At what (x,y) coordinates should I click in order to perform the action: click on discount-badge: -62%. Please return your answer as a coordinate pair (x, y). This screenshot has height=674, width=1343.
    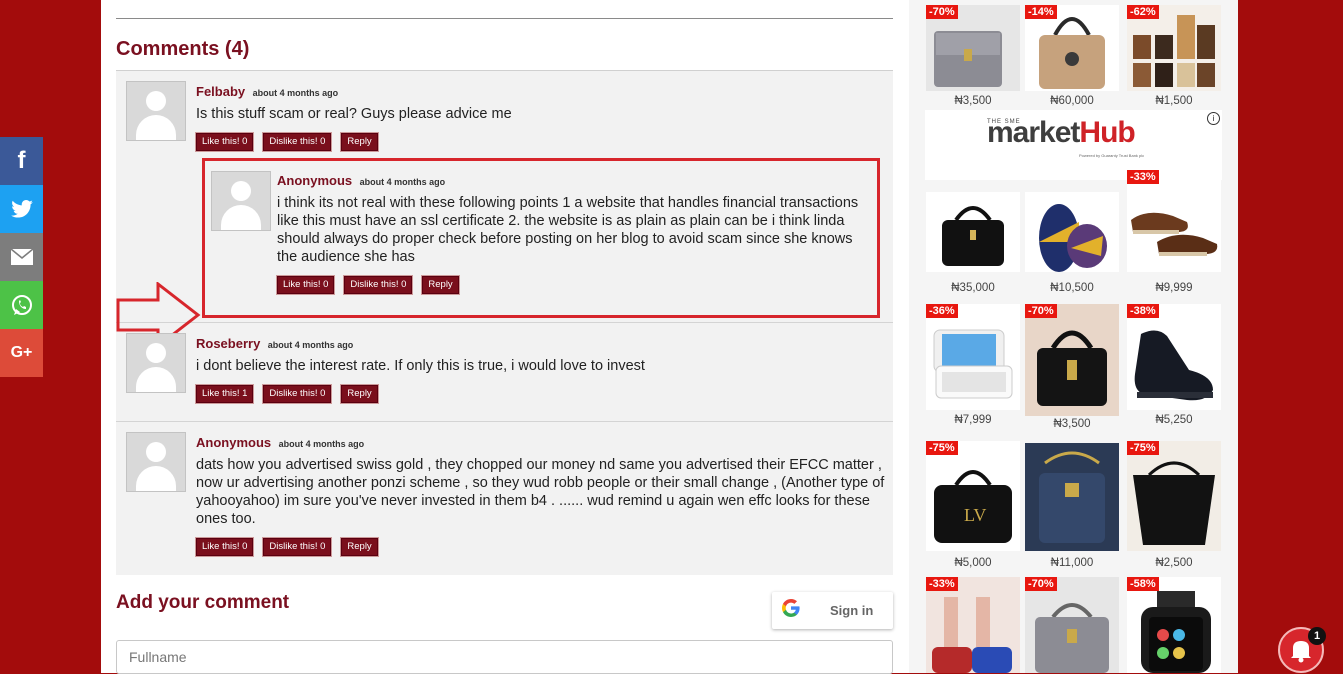
    Looking at the image, I should click on (1143, 12).